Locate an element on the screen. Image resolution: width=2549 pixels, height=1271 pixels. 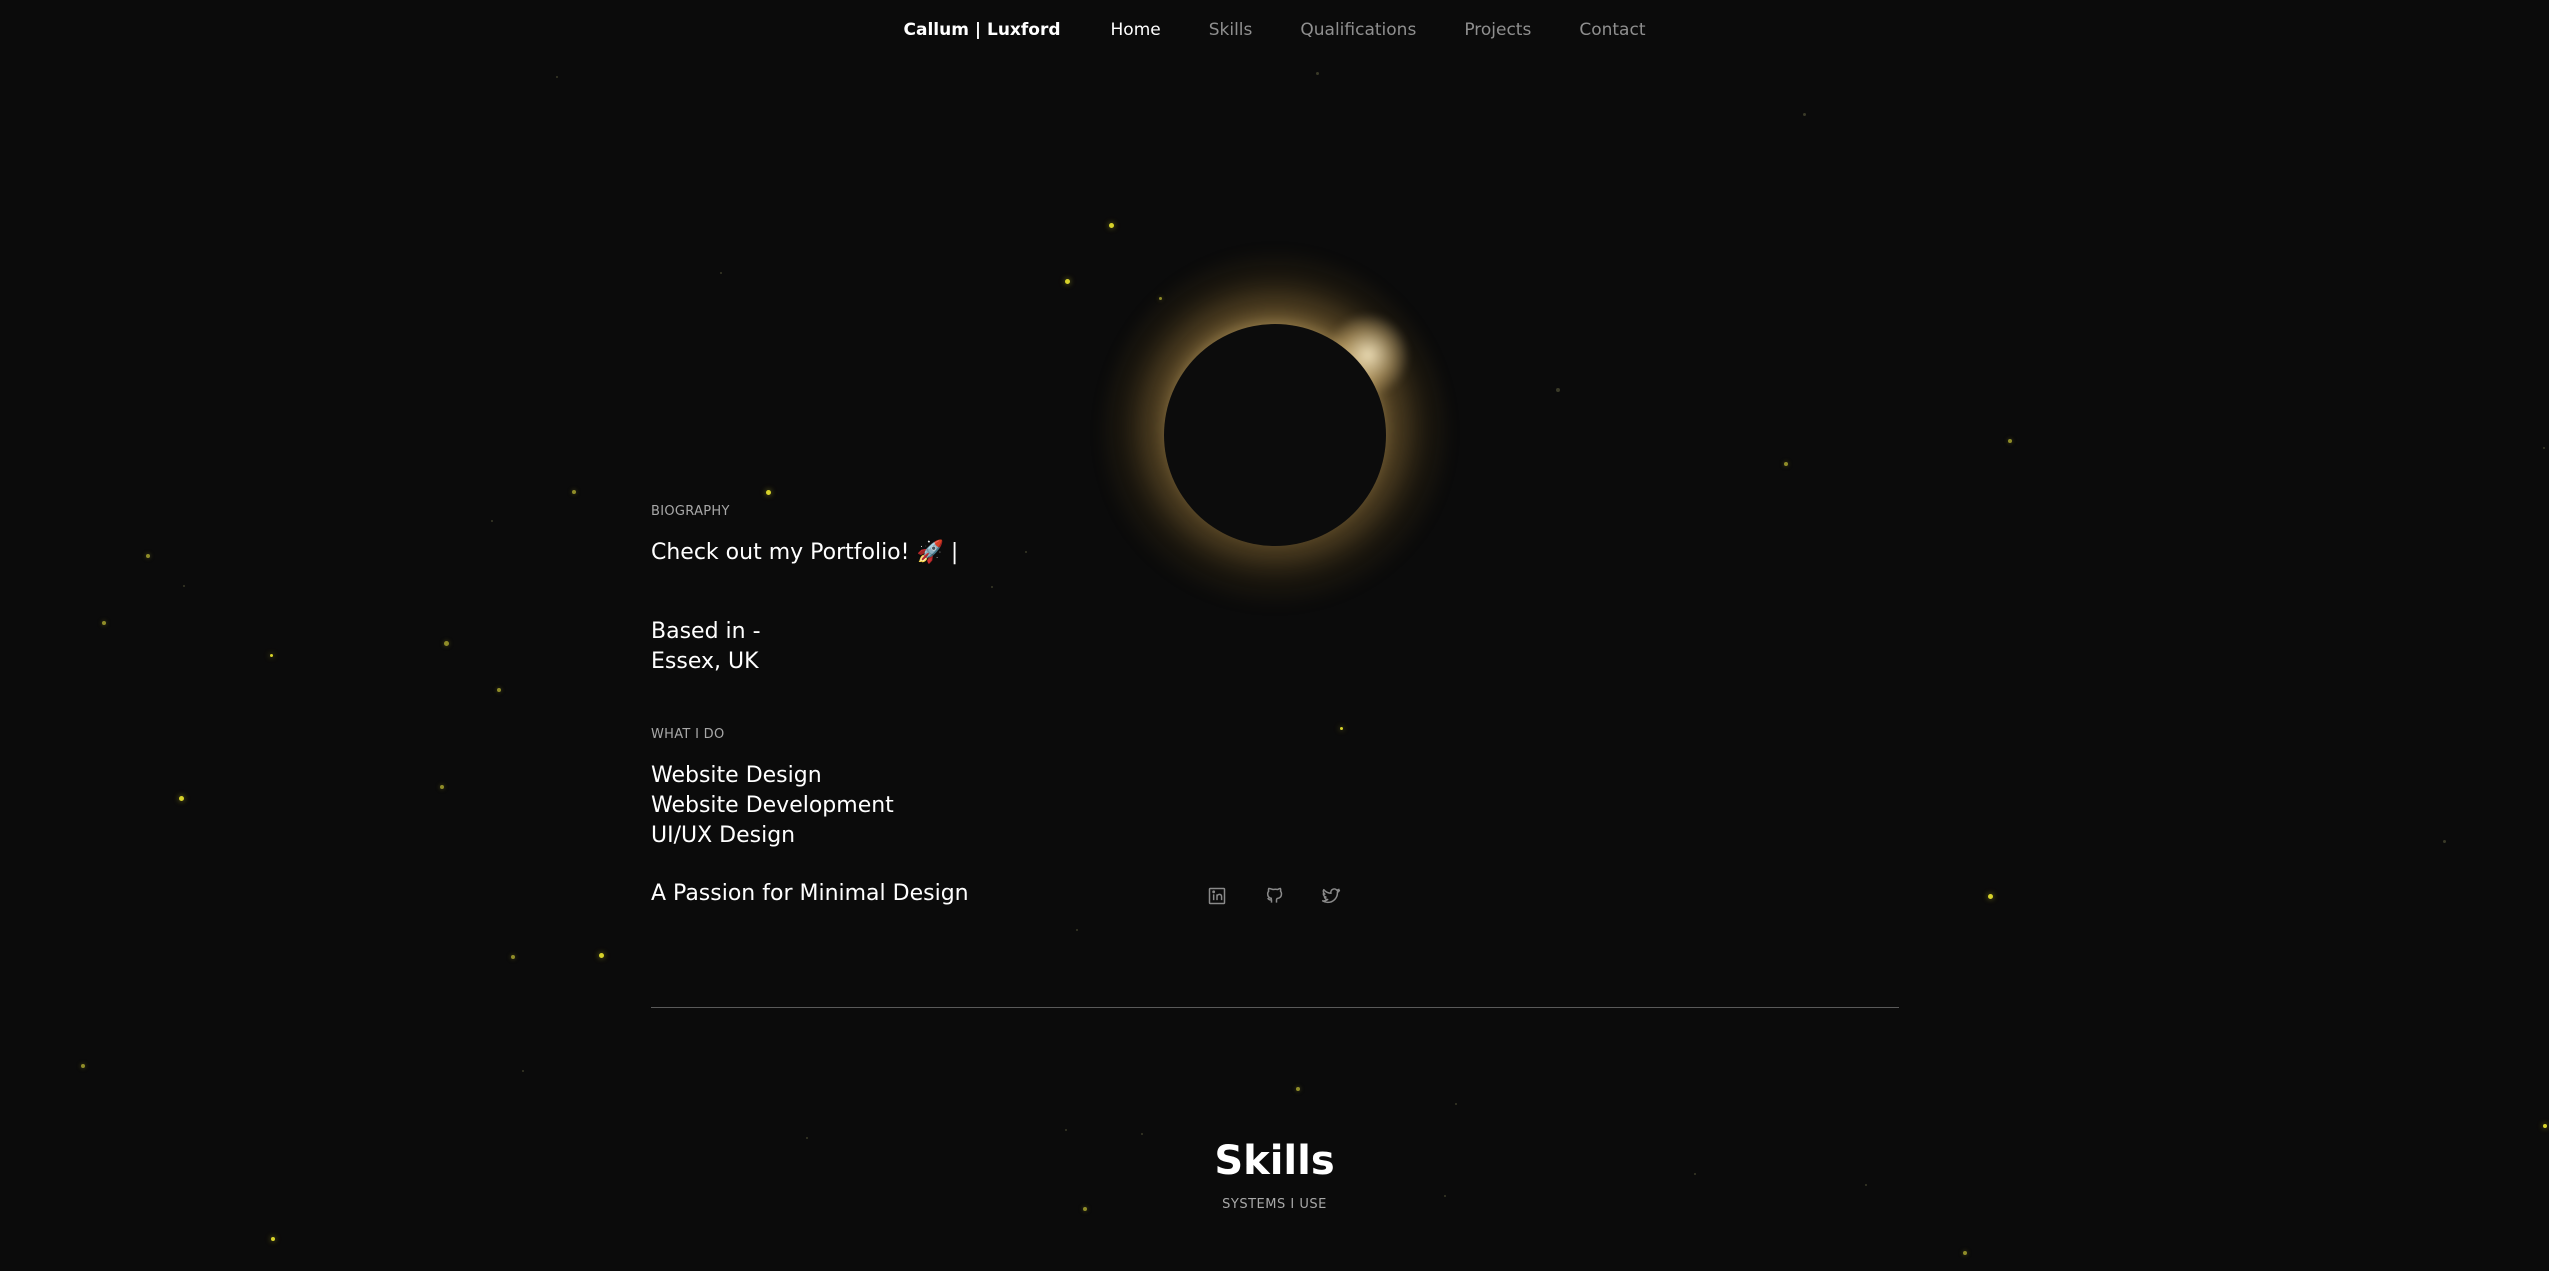
eclipse-moon is located at coordinates (1275, 435).